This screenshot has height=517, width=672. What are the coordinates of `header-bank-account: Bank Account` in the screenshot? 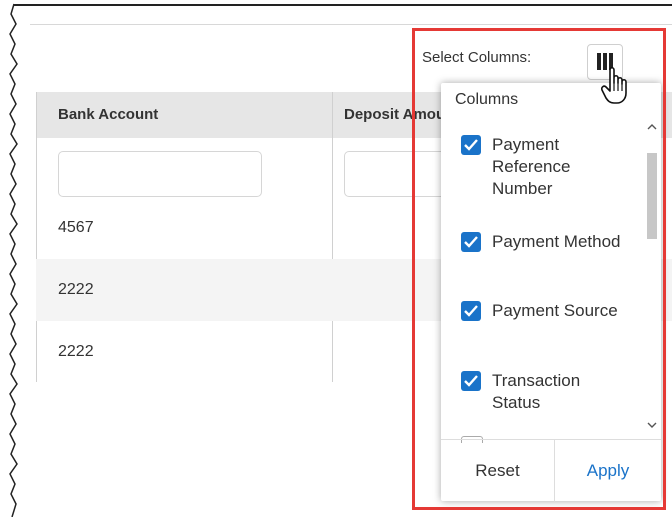 It's located at (108, 115).